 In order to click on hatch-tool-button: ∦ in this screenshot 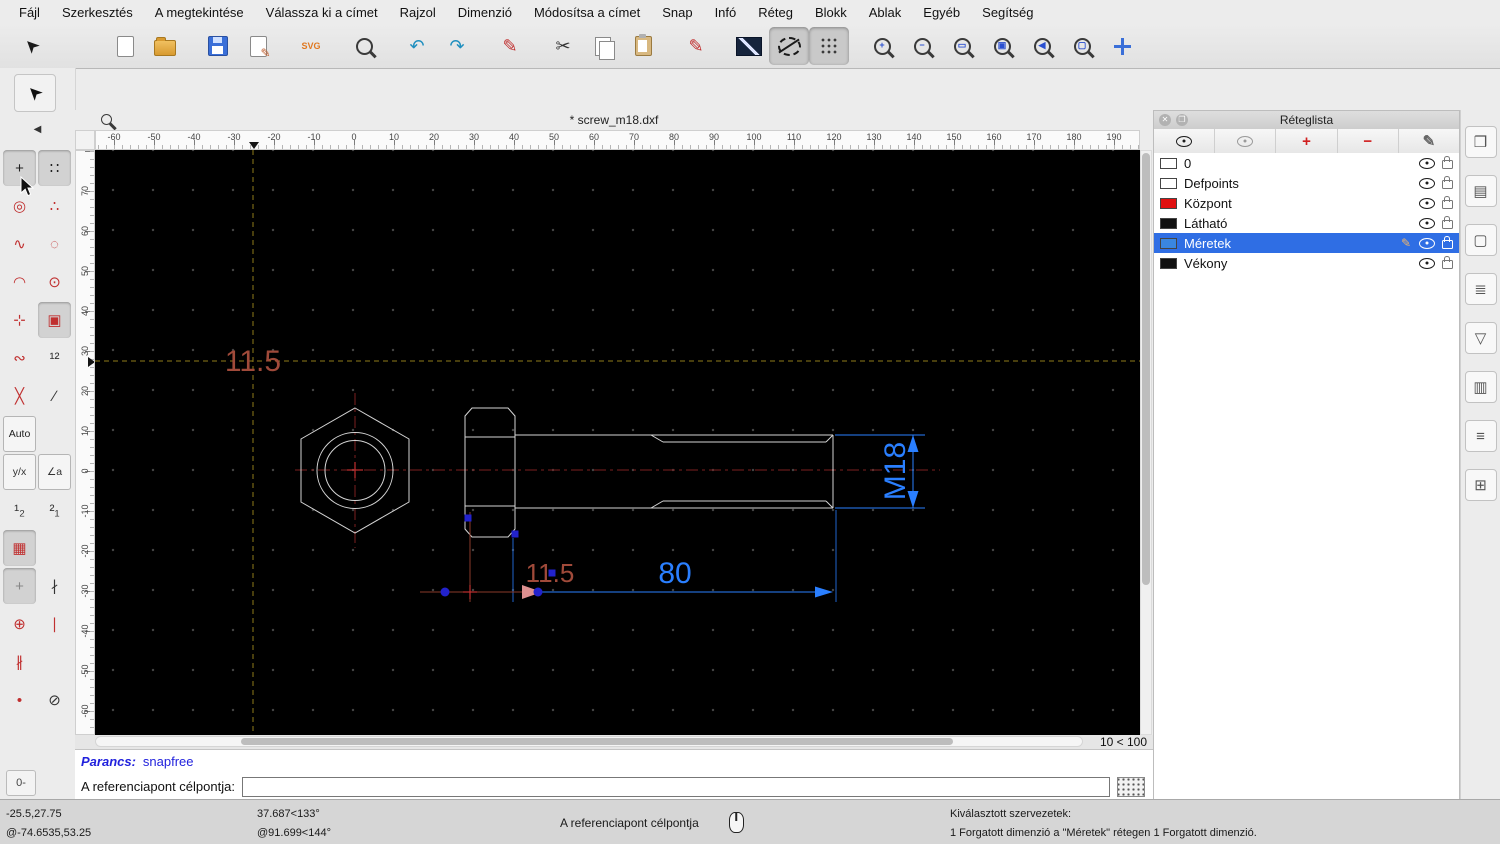, I will do `click(19, 662)`.